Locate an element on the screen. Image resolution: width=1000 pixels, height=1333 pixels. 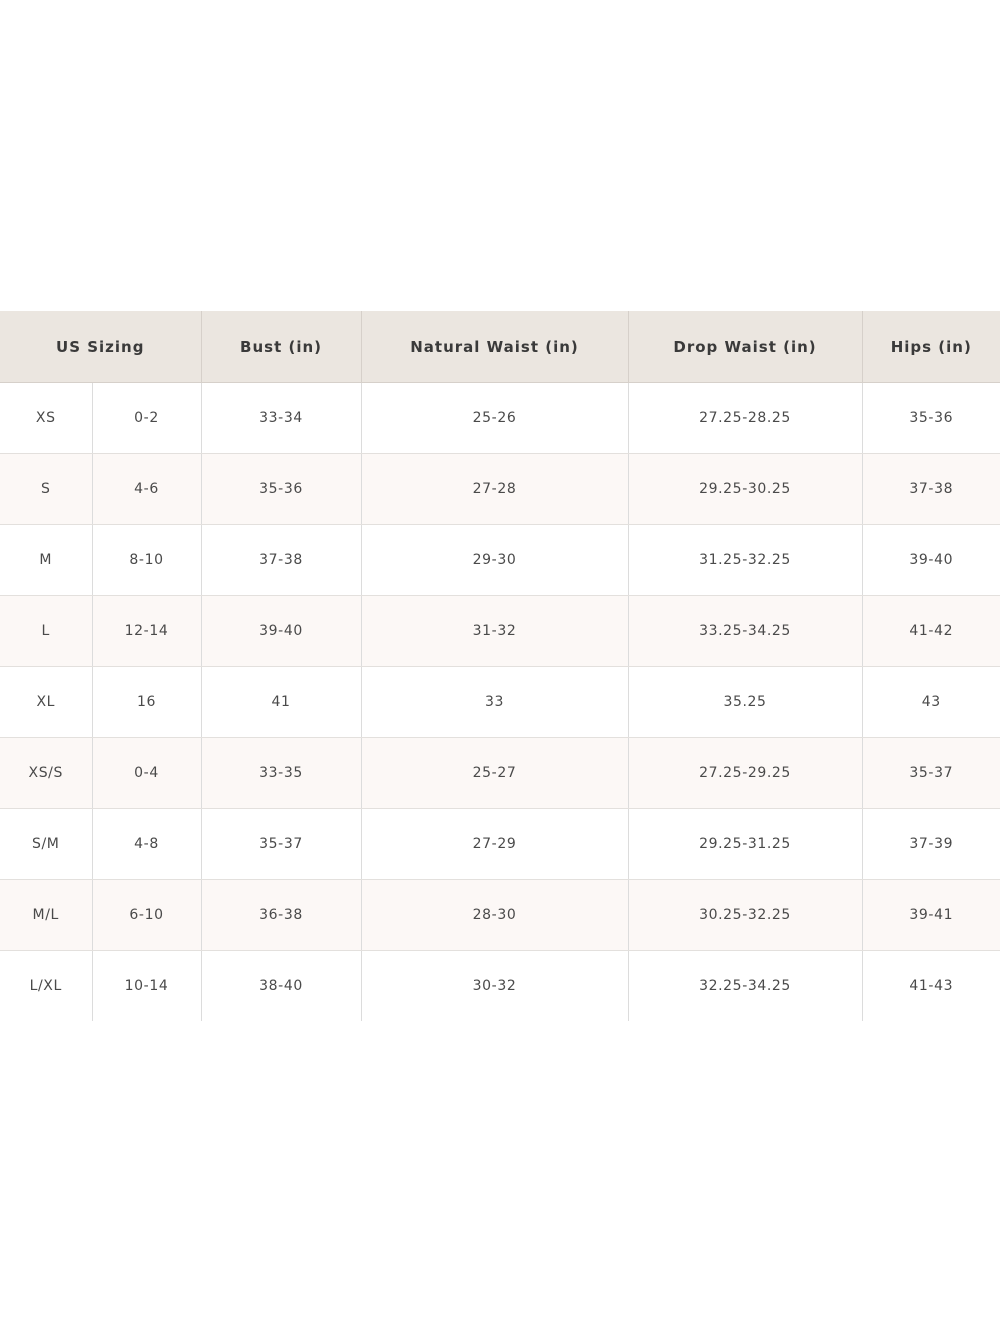
table-row: S 4-6 35-36 27-28 29.25-30.25 37-38 is located at coordinates (500, 489).